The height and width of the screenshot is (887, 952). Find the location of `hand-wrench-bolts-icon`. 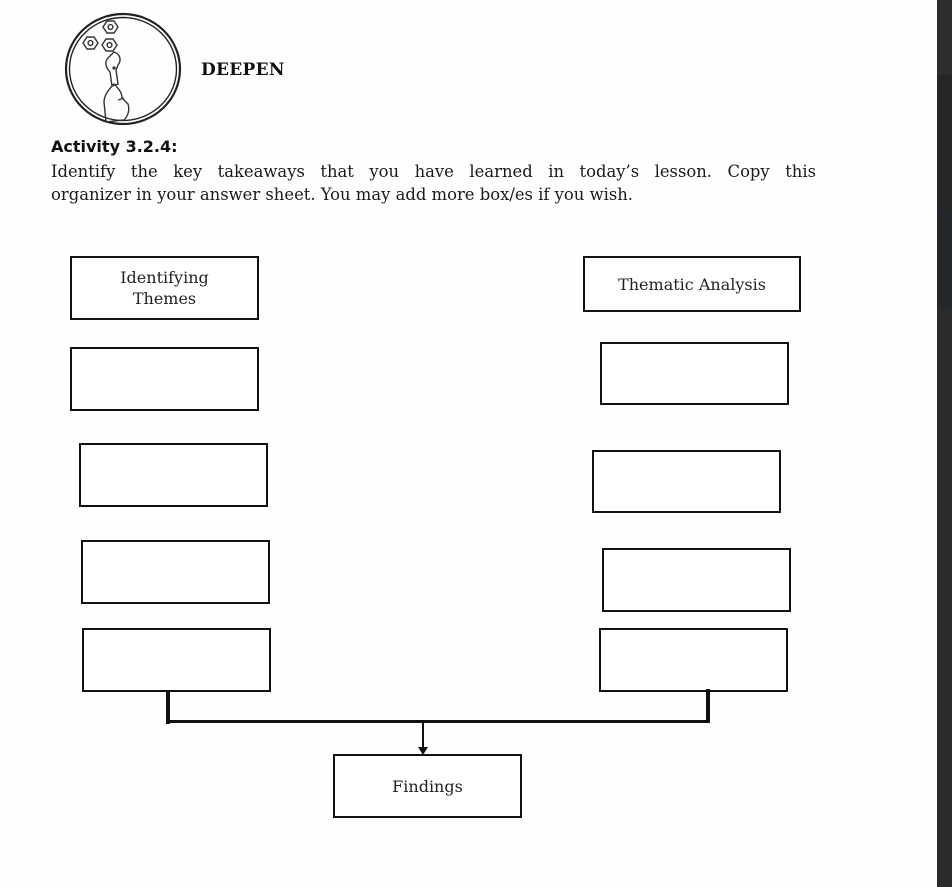

hand-wrench-bolts-icon is located at coordinates (124, 69).